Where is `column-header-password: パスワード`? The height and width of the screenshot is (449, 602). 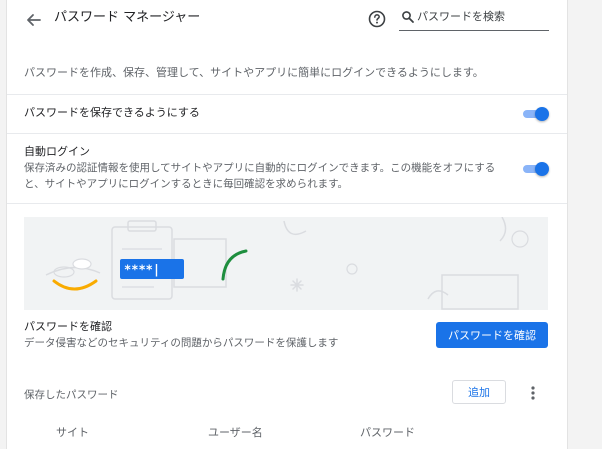 column-header-password: パスワード is located at coordinates (387, 432).